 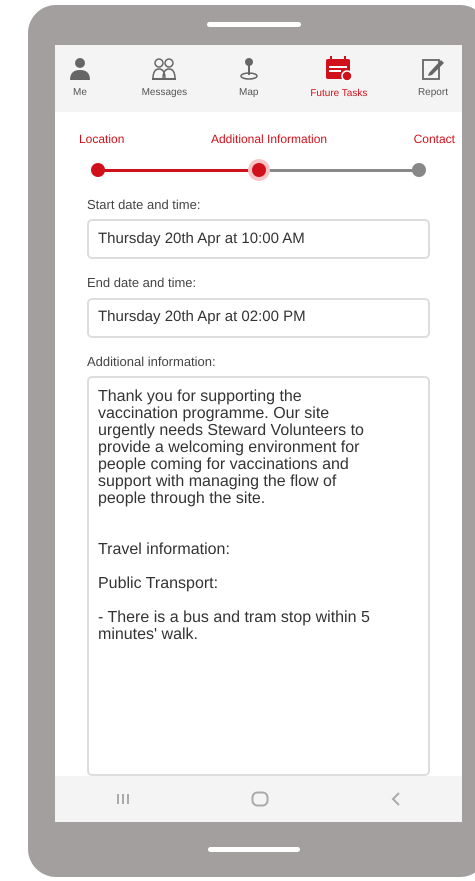 What do you see at coordinates (142, 283) in the screenshot?
I see `field-label: End date and time:` at bounding box center [142, 283].